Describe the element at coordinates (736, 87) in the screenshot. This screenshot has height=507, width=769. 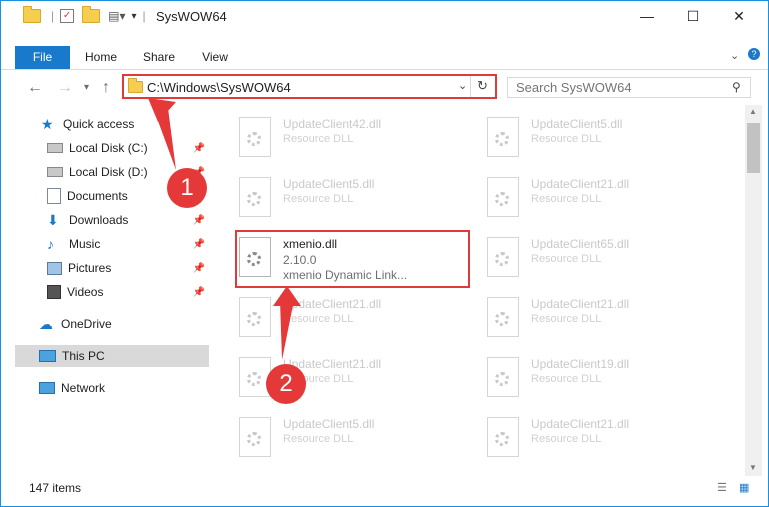
I see `search-icon: ⚲` at that location.